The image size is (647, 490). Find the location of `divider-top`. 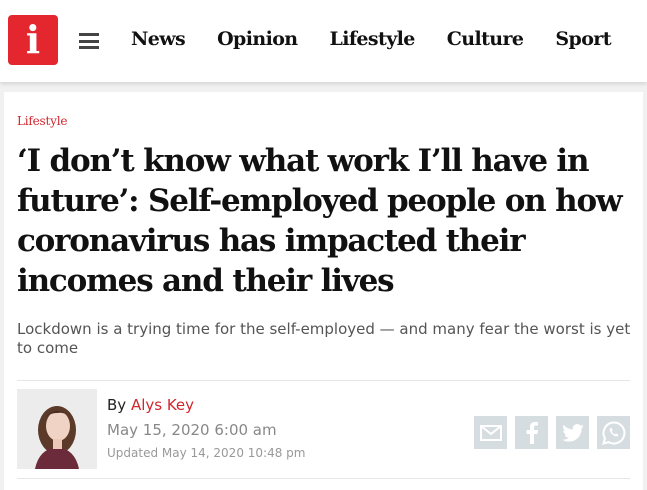

divider-top is located at coordinates (323, 380).